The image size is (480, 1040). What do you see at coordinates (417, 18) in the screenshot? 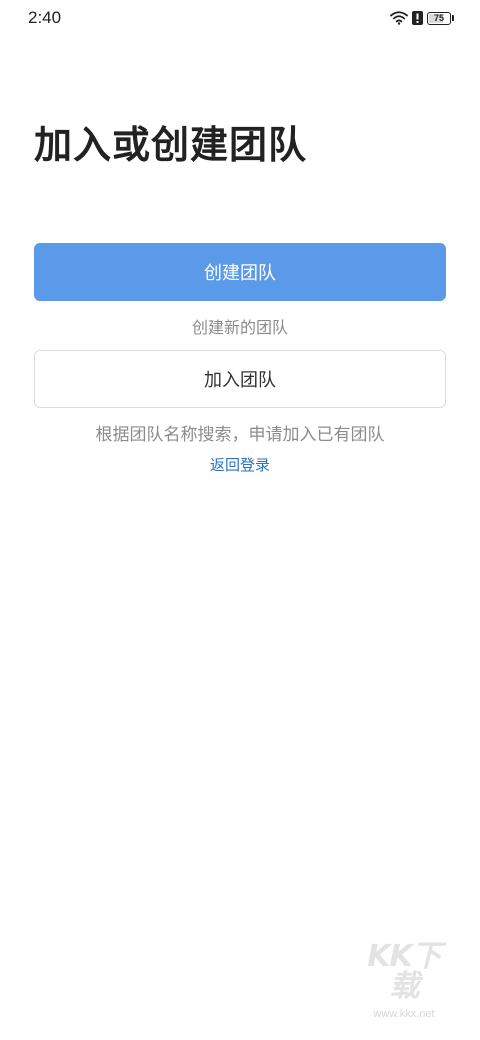
I see `alert-icon` at bounding box center [417, 18].